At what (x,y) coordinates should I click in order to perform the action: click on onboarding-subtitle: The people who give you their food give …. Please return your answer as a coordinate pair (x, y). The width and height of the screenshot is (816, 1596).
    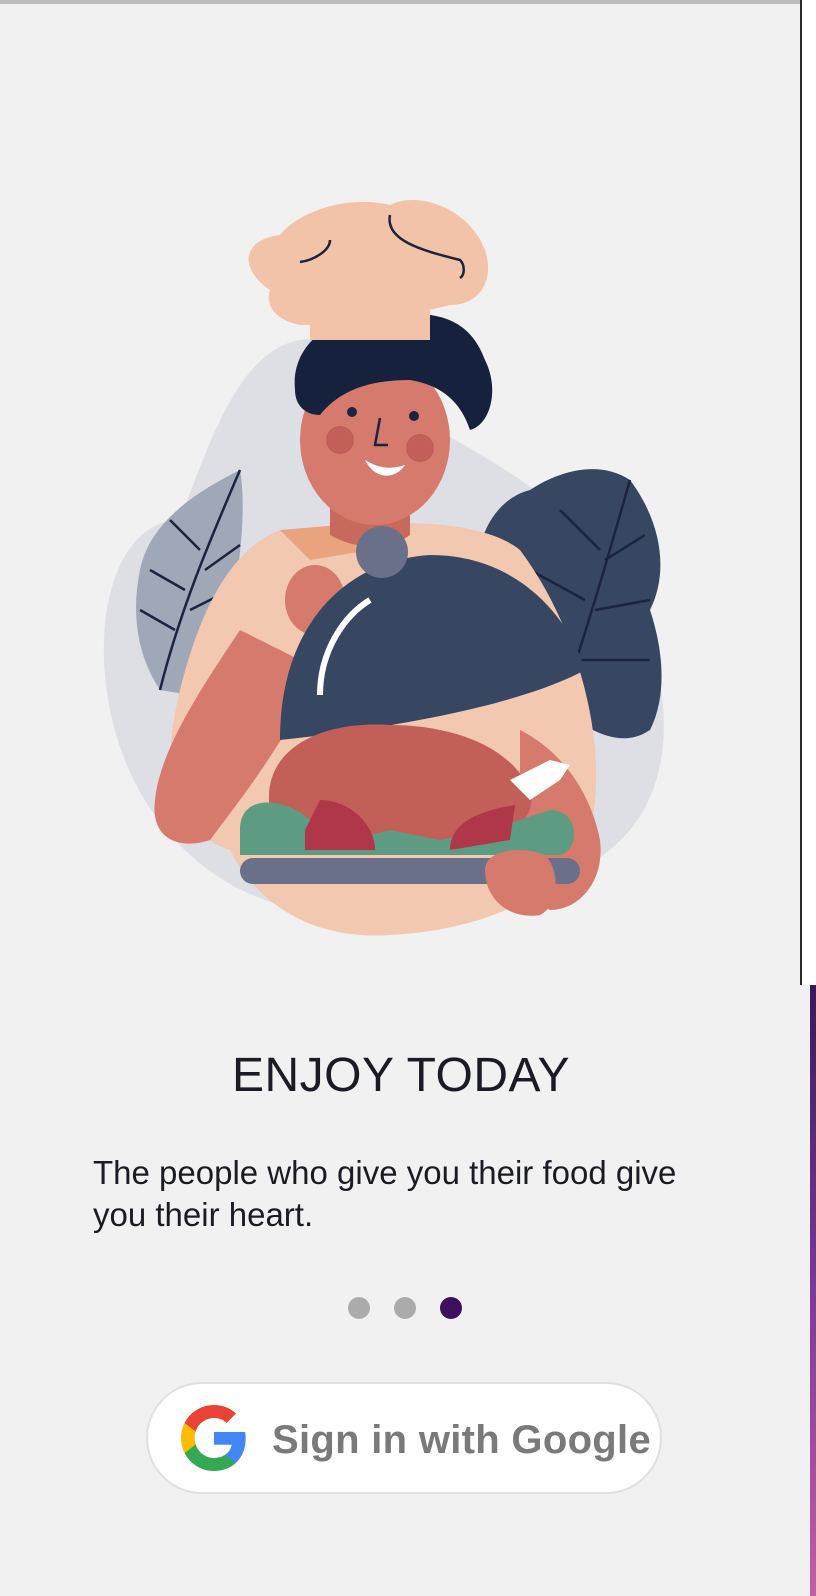
    Looking at the image, I should click on (385, 1193).